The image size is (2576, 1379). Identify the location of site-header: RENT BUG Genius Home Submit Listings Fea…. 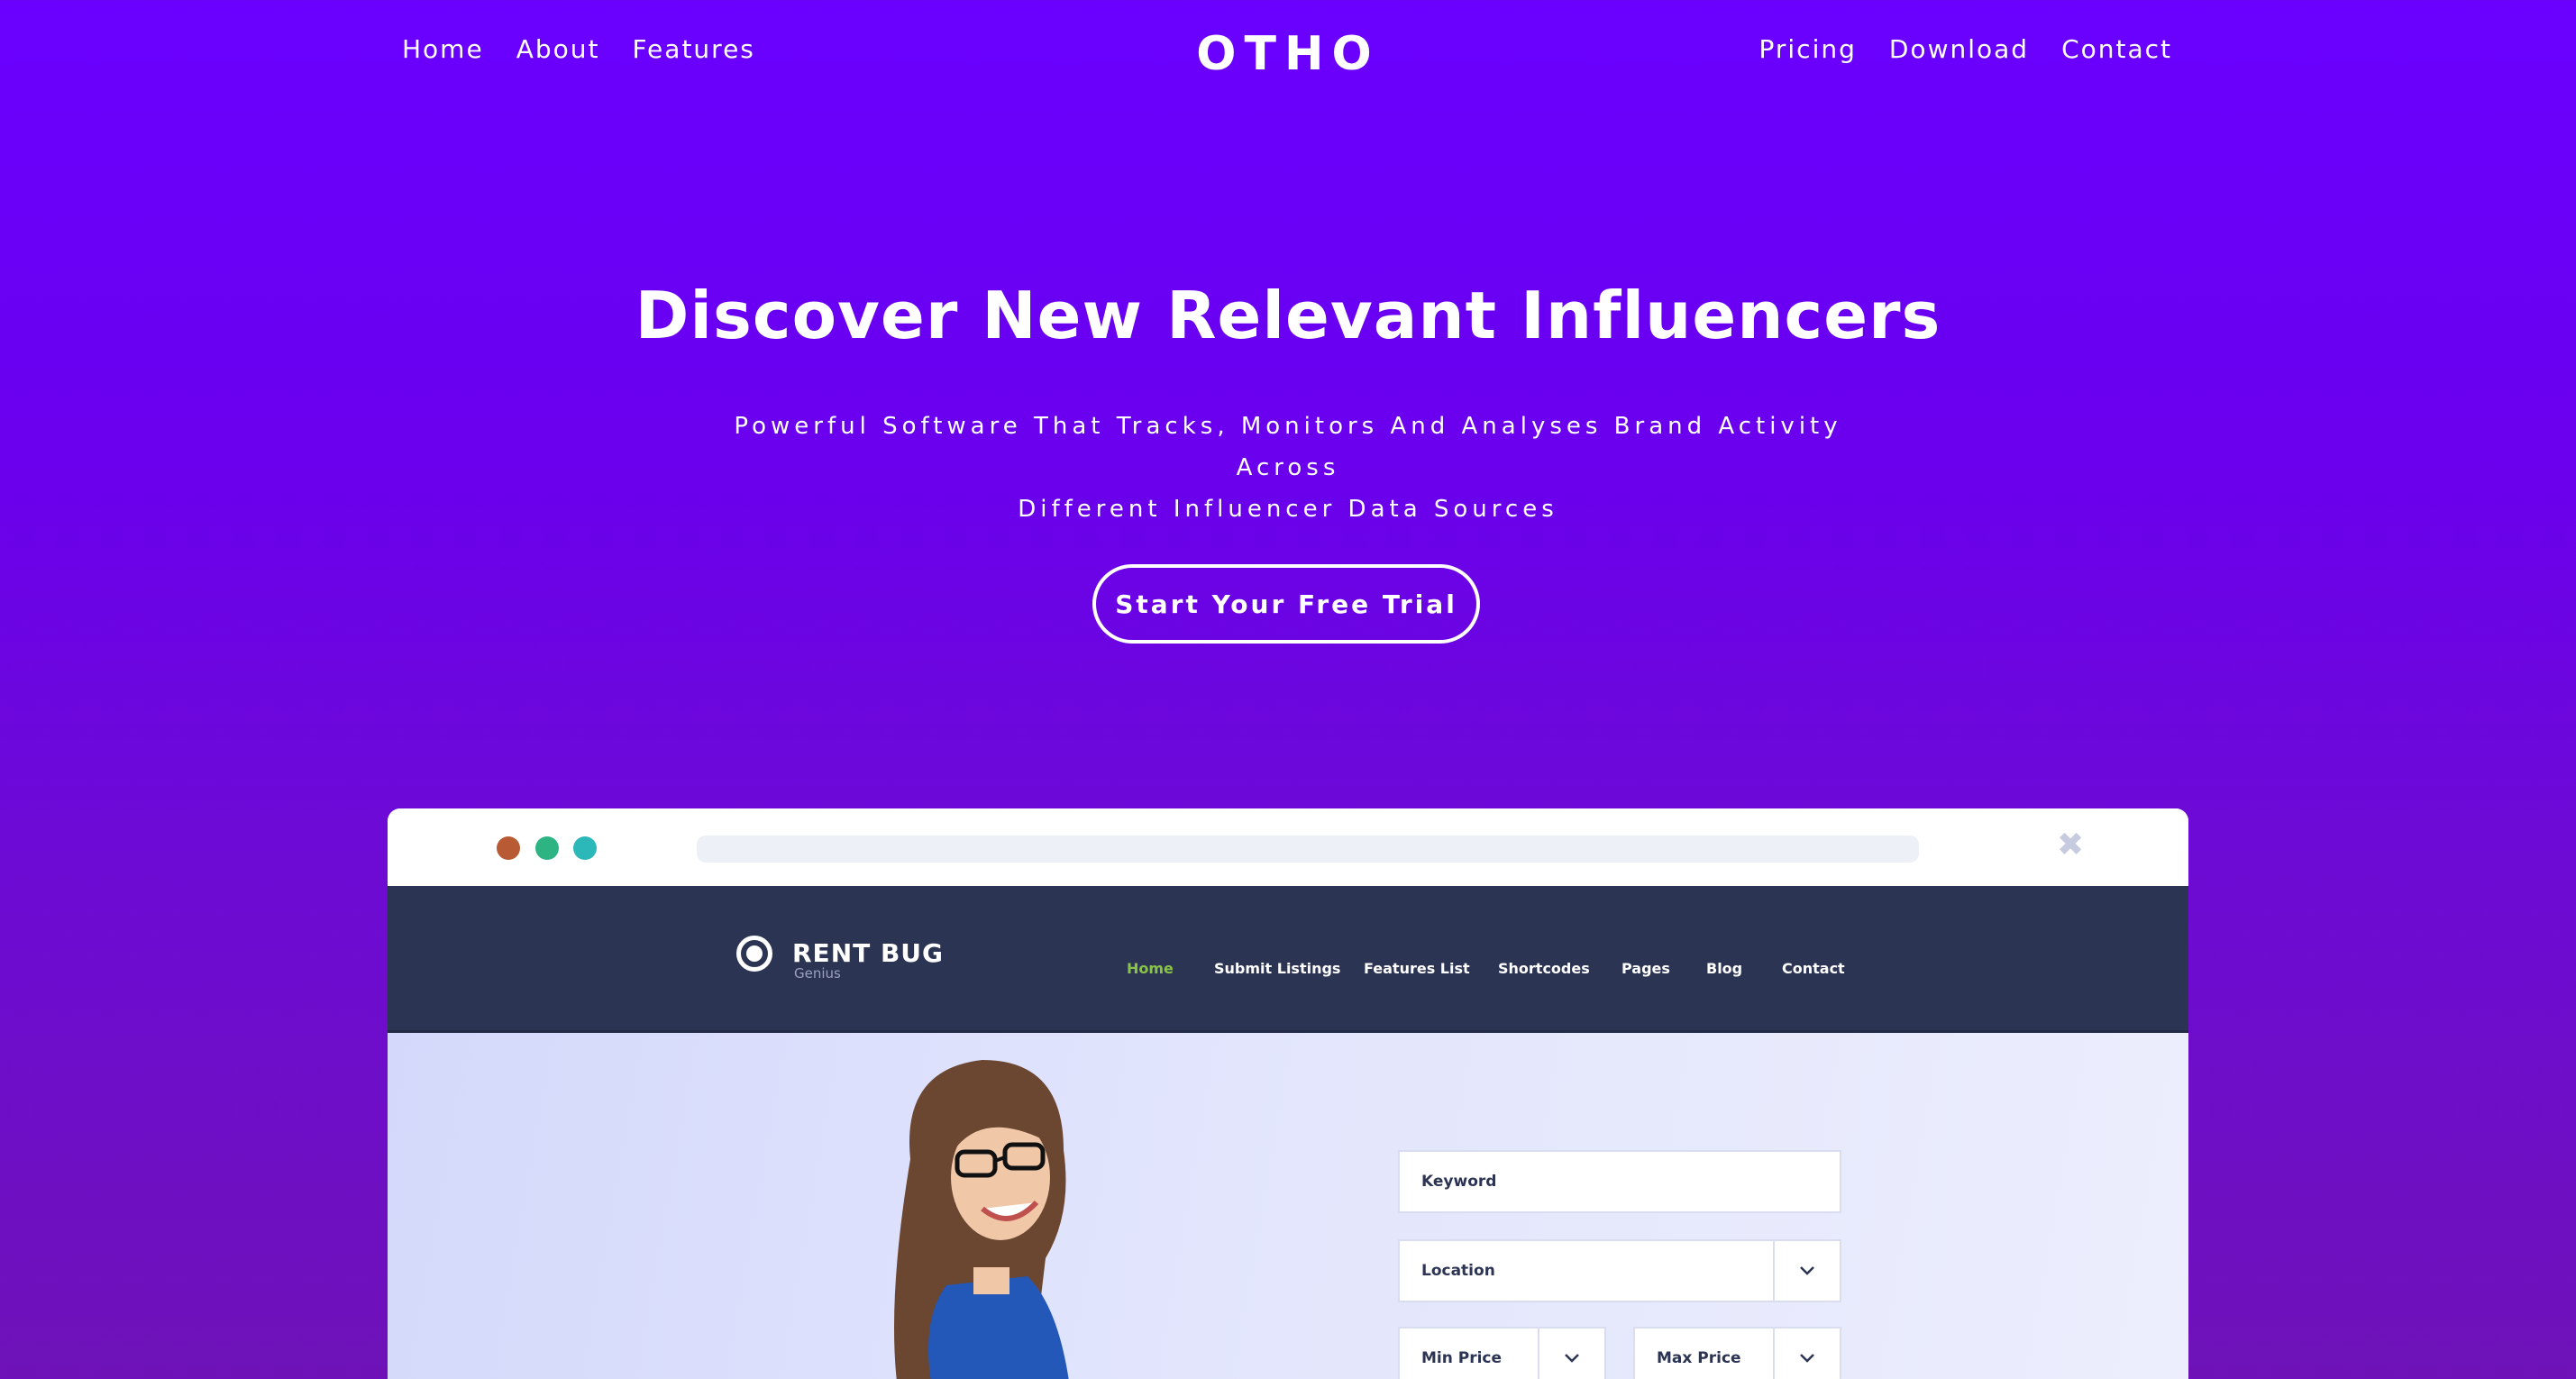
(1288, 960).